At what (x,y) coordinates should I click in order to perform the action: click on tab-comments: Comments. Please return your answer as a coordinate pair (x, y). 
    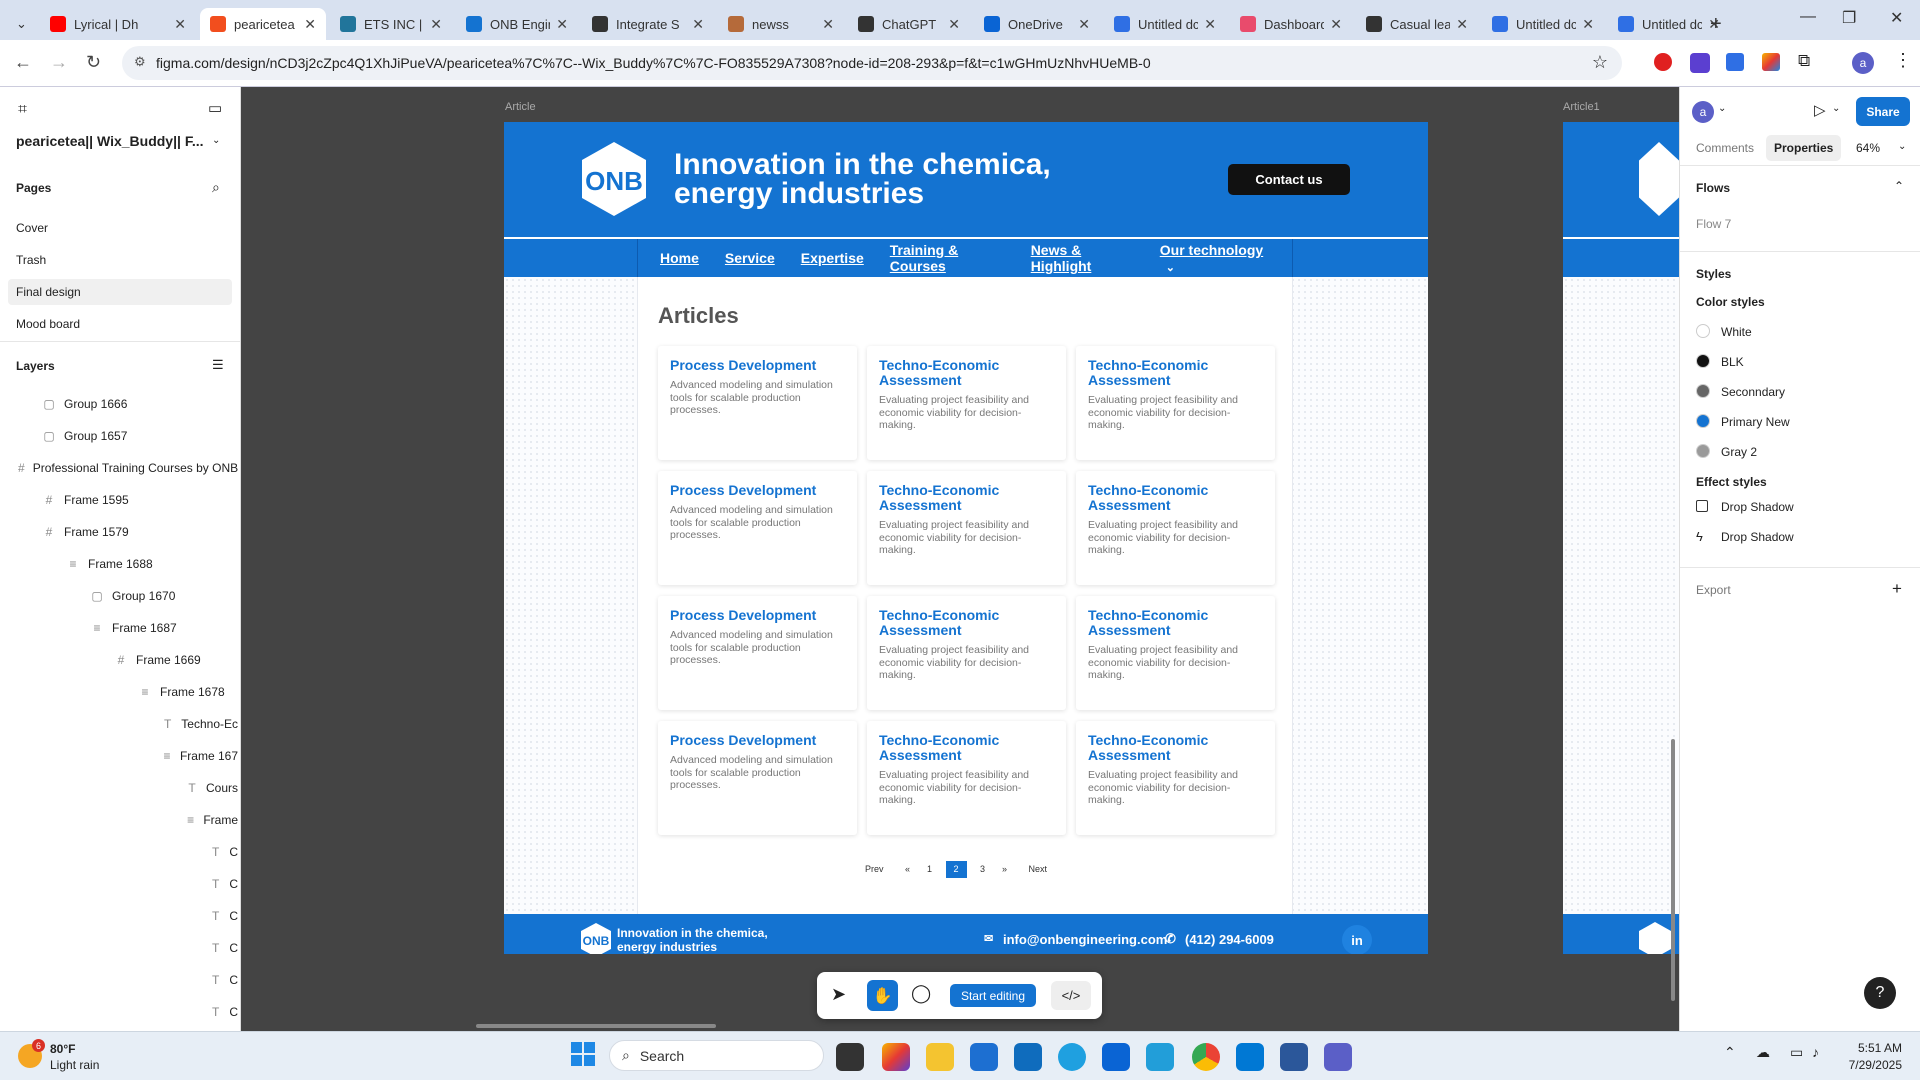
    Looking at the image, I should click on (1725, 148).